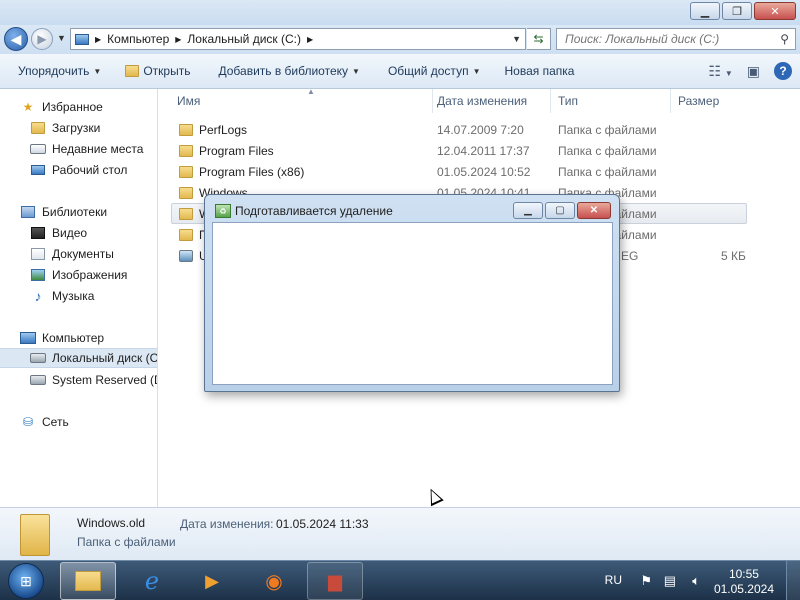 Image resolution: width=800 pixels, height=600 pixels. Describe the element at coordinates (610, 101) in the screenshot. I see `column-header-type: Тип` at that location.